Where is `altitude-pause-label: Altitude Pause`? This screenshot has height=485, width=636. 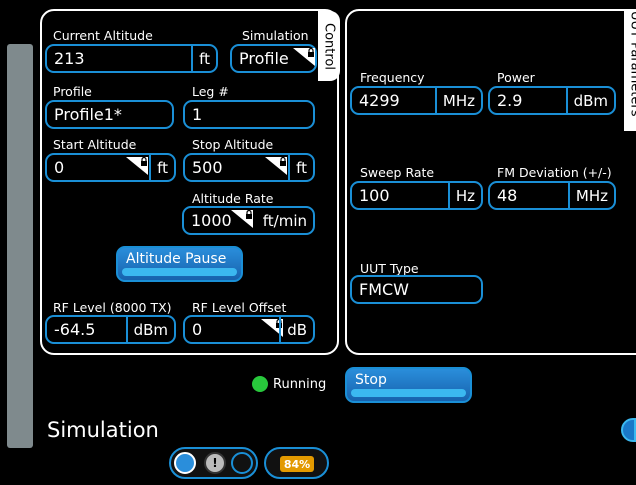
altitude-pause-label: Altitude Pause is located at coordinates (176, 259).